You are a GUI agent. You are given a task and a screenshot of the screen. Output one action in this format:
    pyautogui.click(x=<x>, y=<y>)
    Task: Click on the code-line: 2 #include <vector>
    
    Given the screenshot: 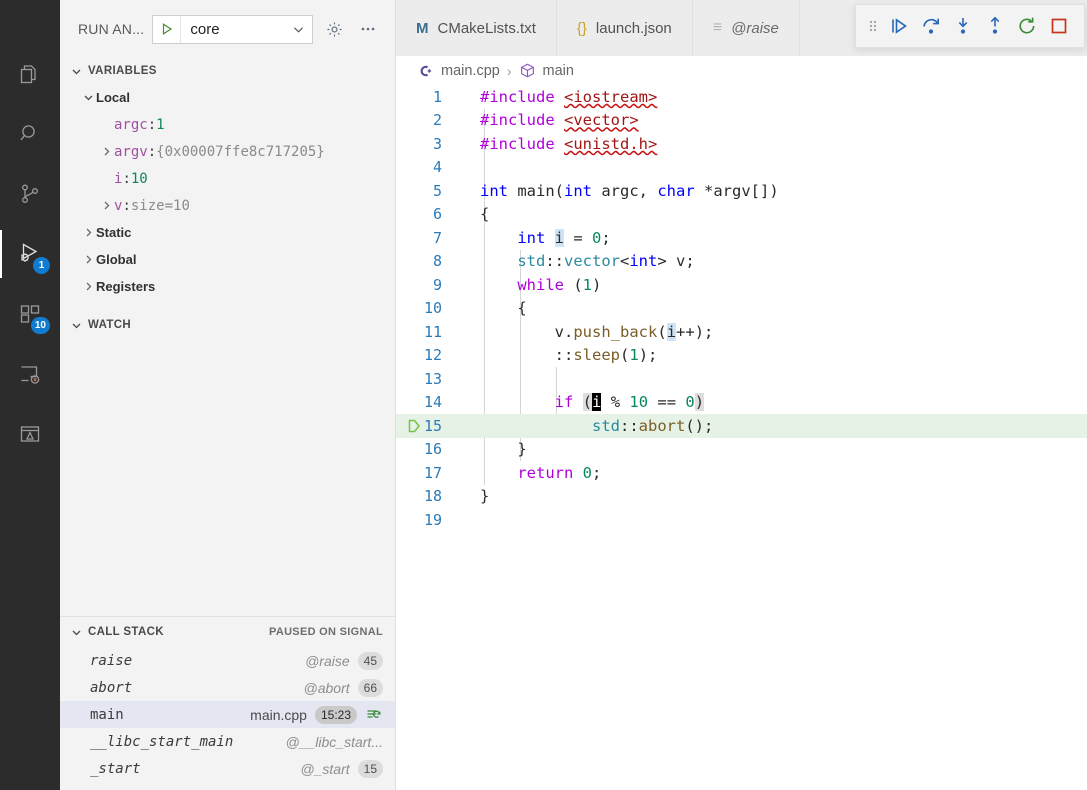 What is the action you would take?
    pyautogui.click(x=741, y=121)
    